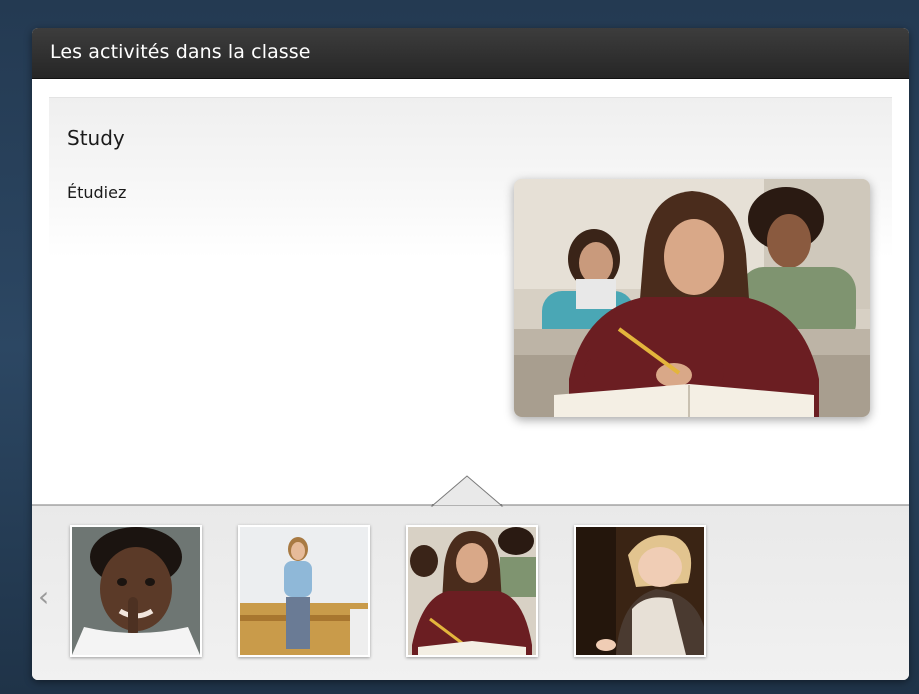  Describe the element at coordinates (470, 53) in the screenshot. I see `panel-header: Les activités dans la classe` at that location.